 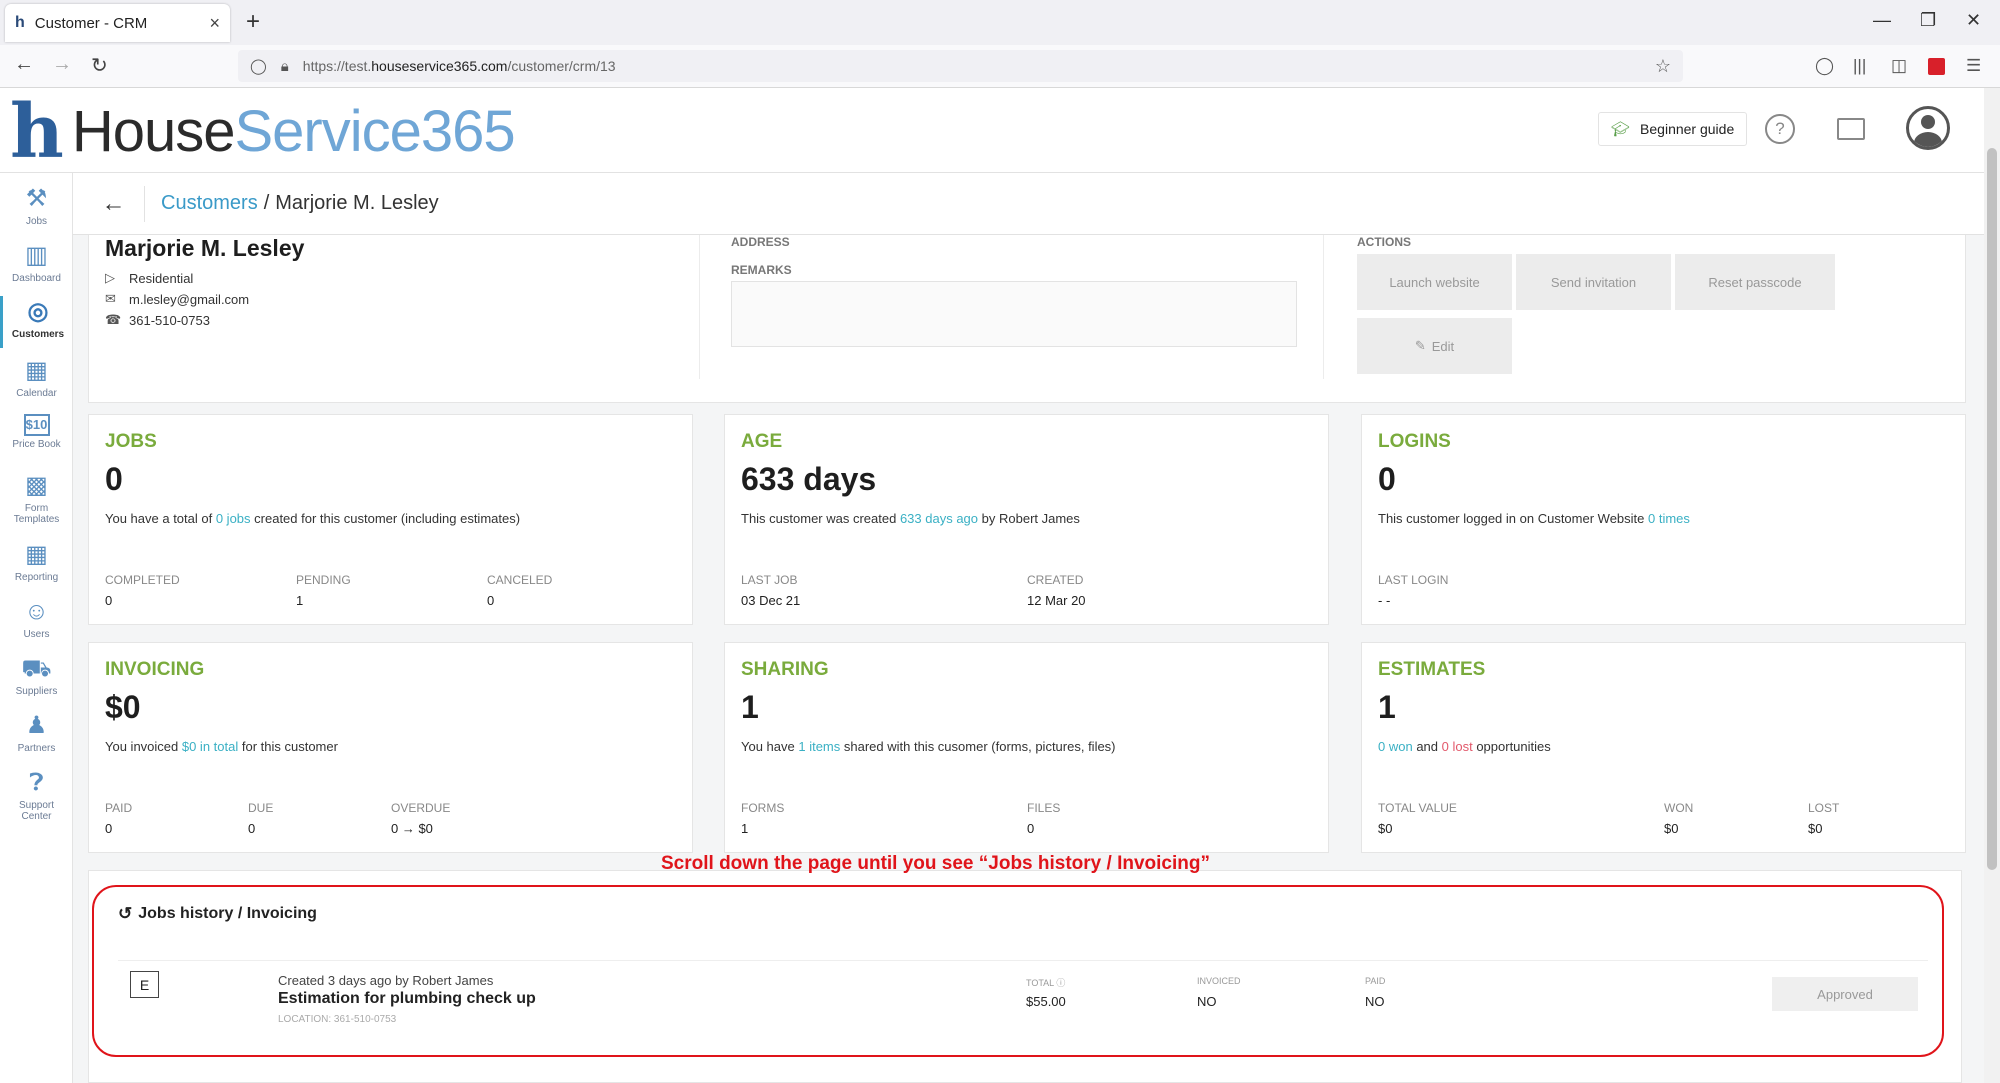 I want to click on won-link: 0 won, so click(x=1395, y=746).